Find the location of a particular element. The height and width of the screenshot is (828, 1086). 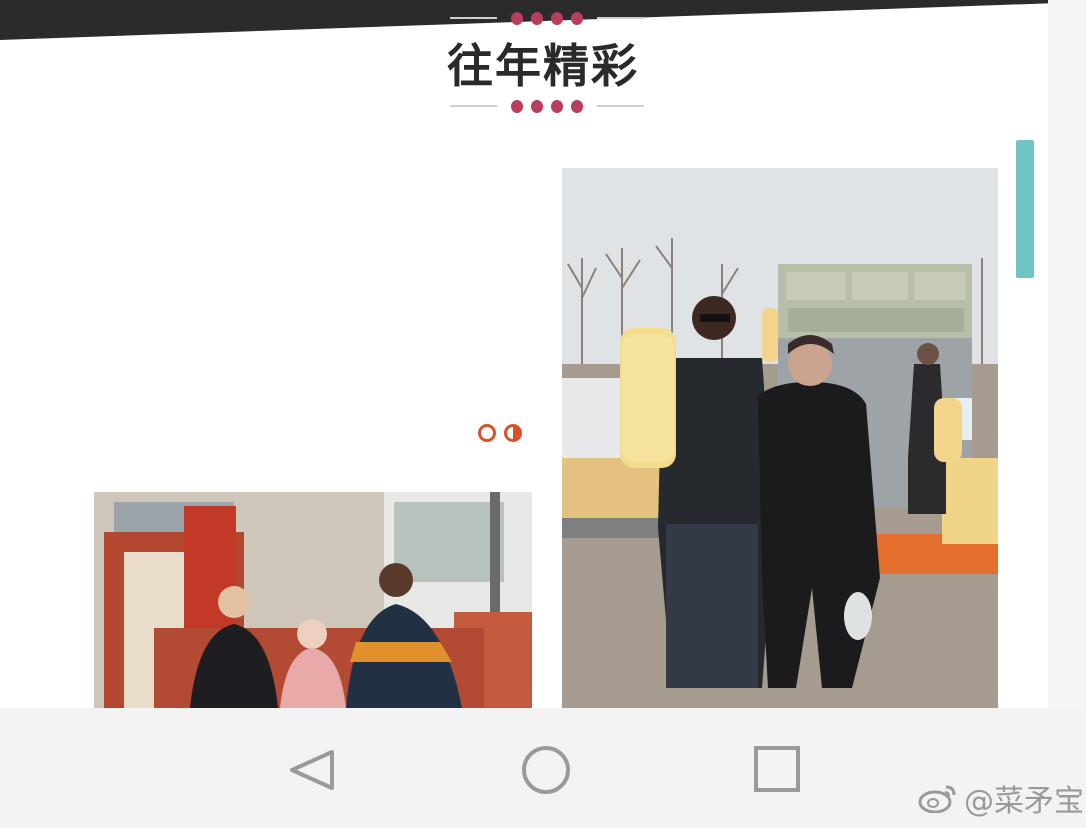

weibo-watermark: @菜矛宝 is located at coordinates (1001, 798).